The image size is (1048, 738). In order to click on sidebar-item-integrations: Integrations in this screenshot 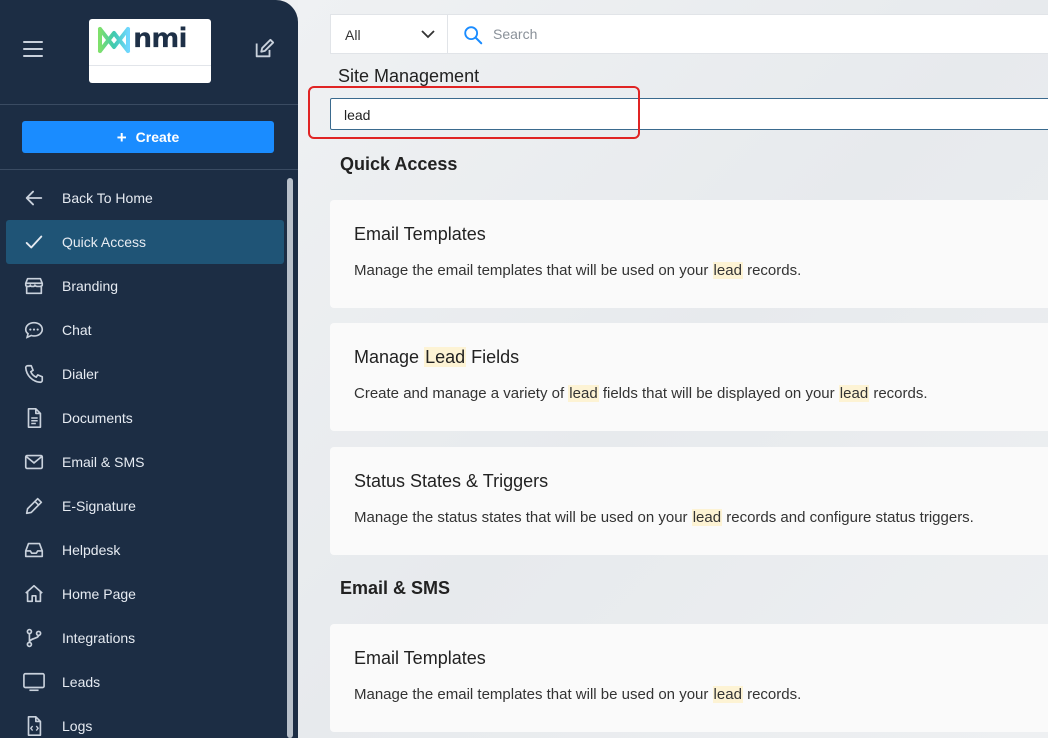, I will do `click(145, 638)`.